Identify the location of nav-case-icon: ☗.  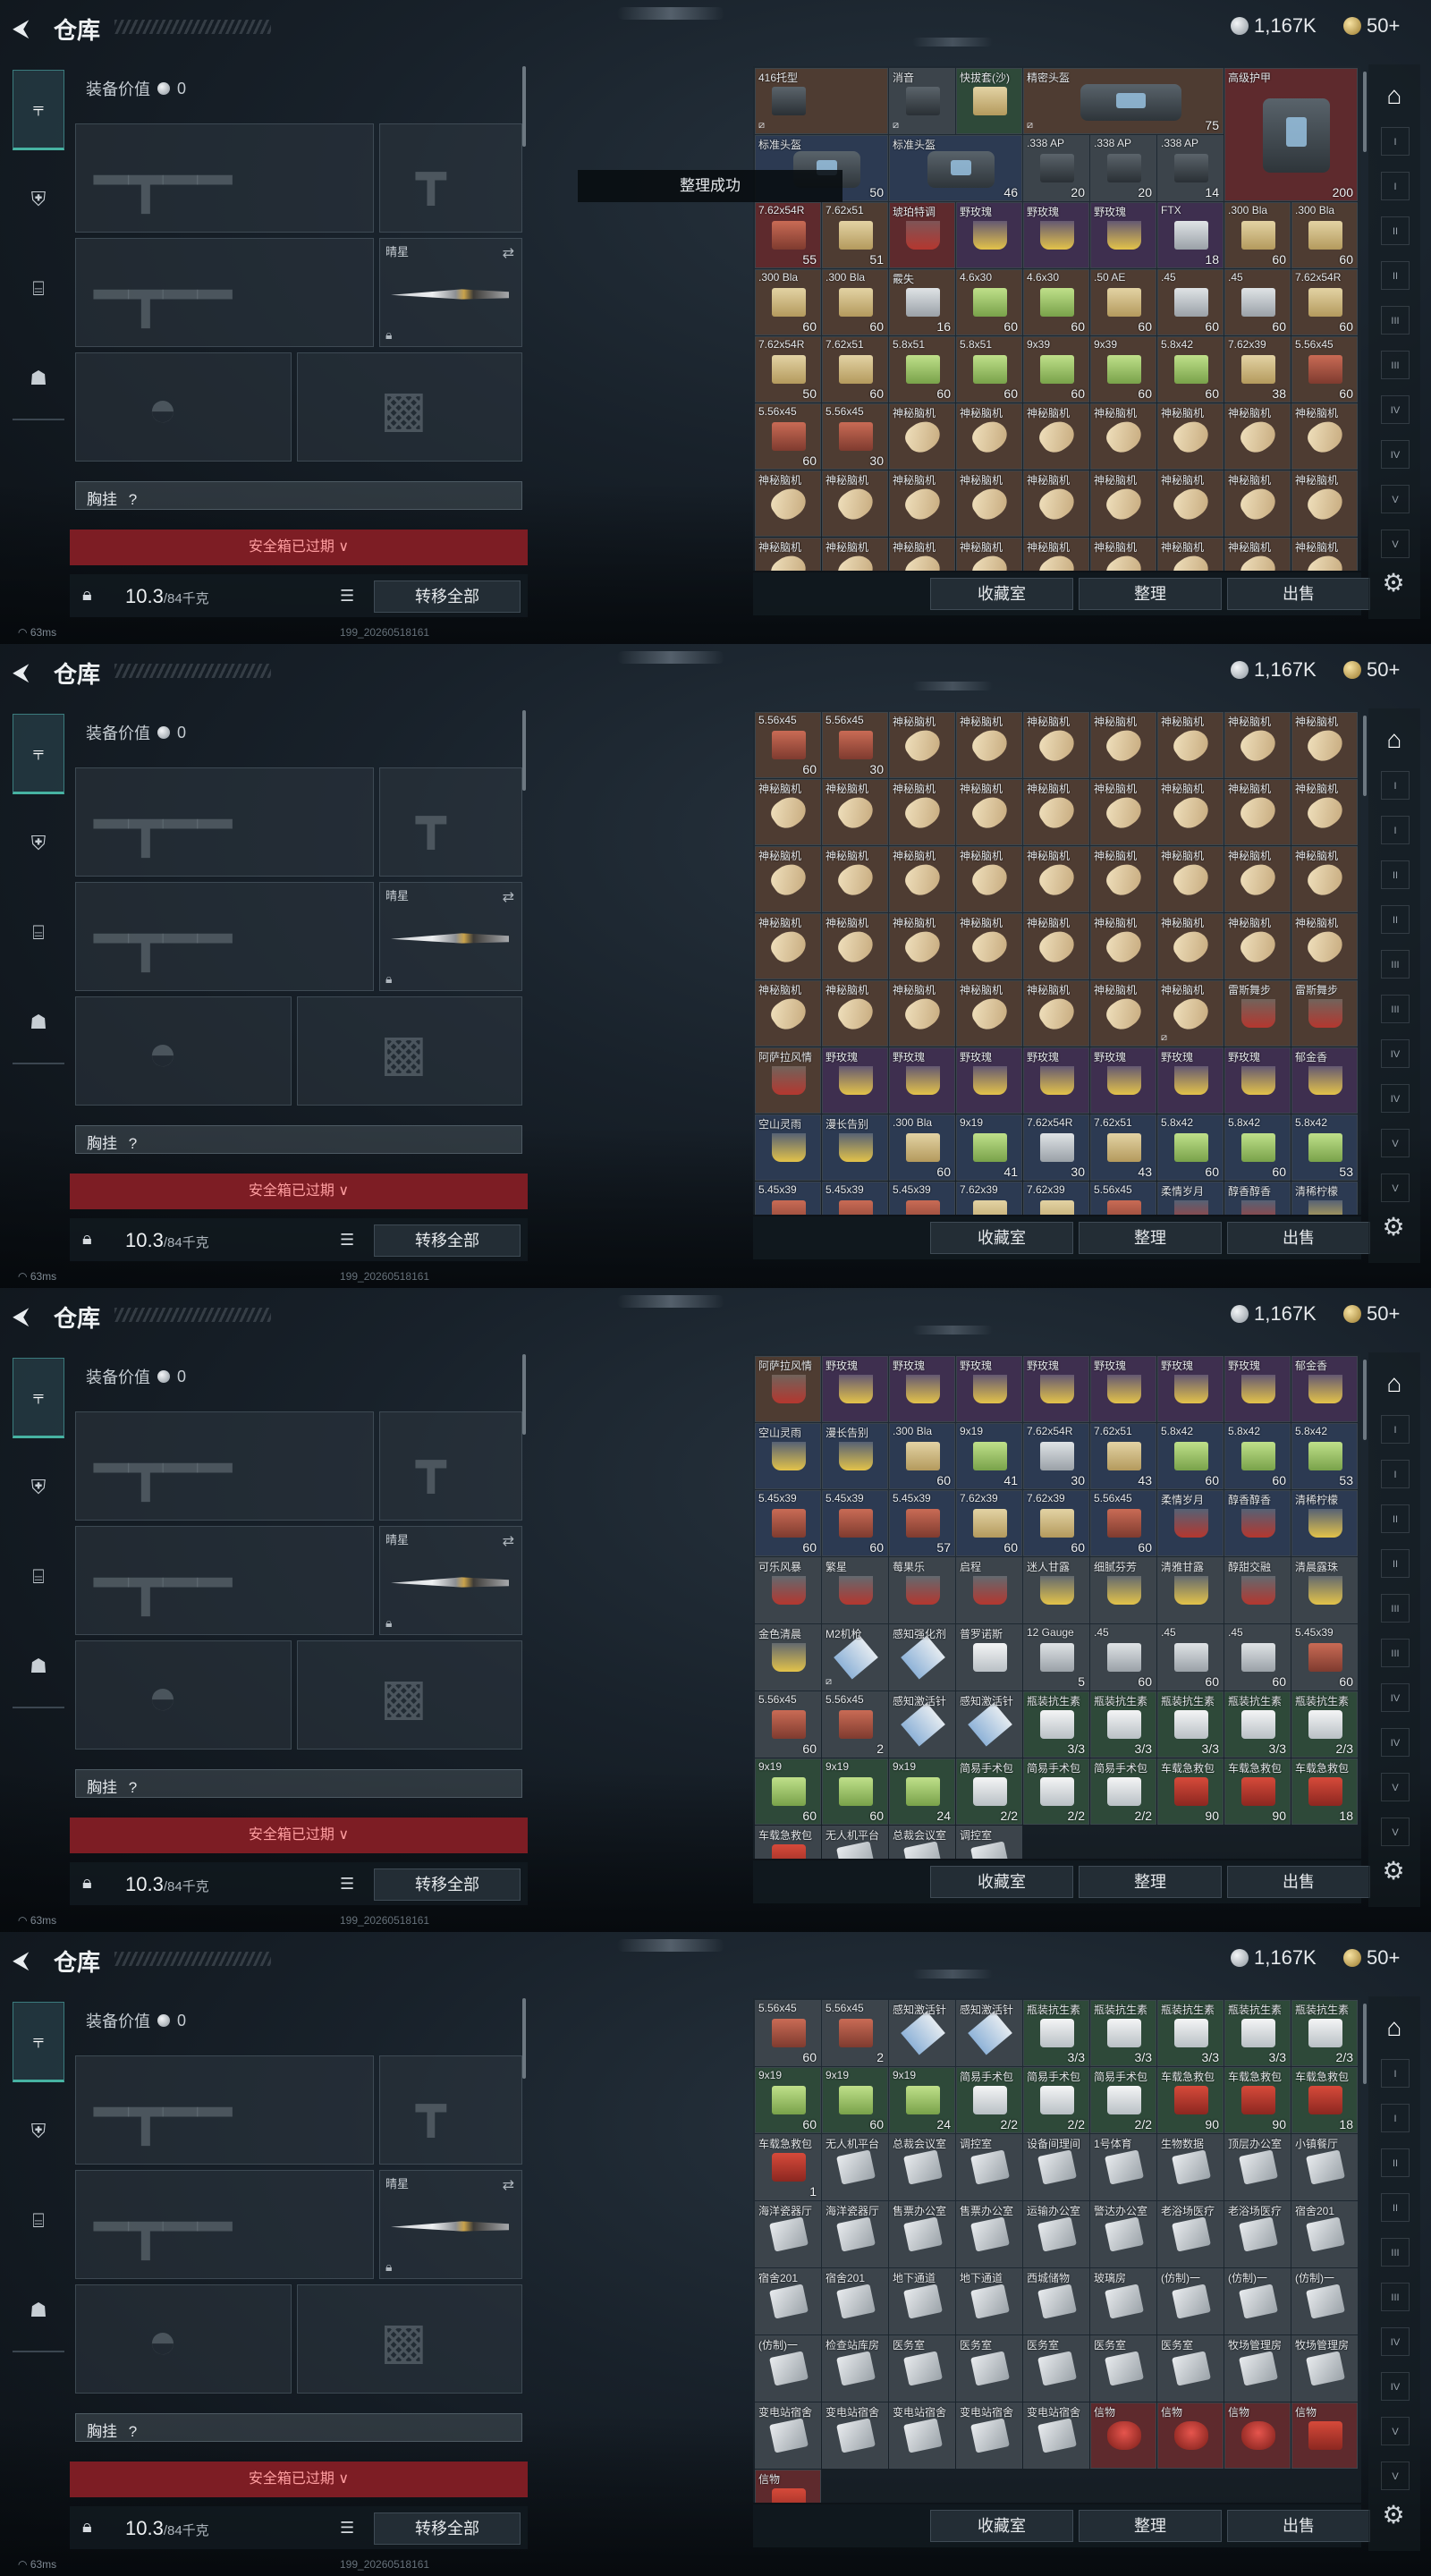
(39, 1666).